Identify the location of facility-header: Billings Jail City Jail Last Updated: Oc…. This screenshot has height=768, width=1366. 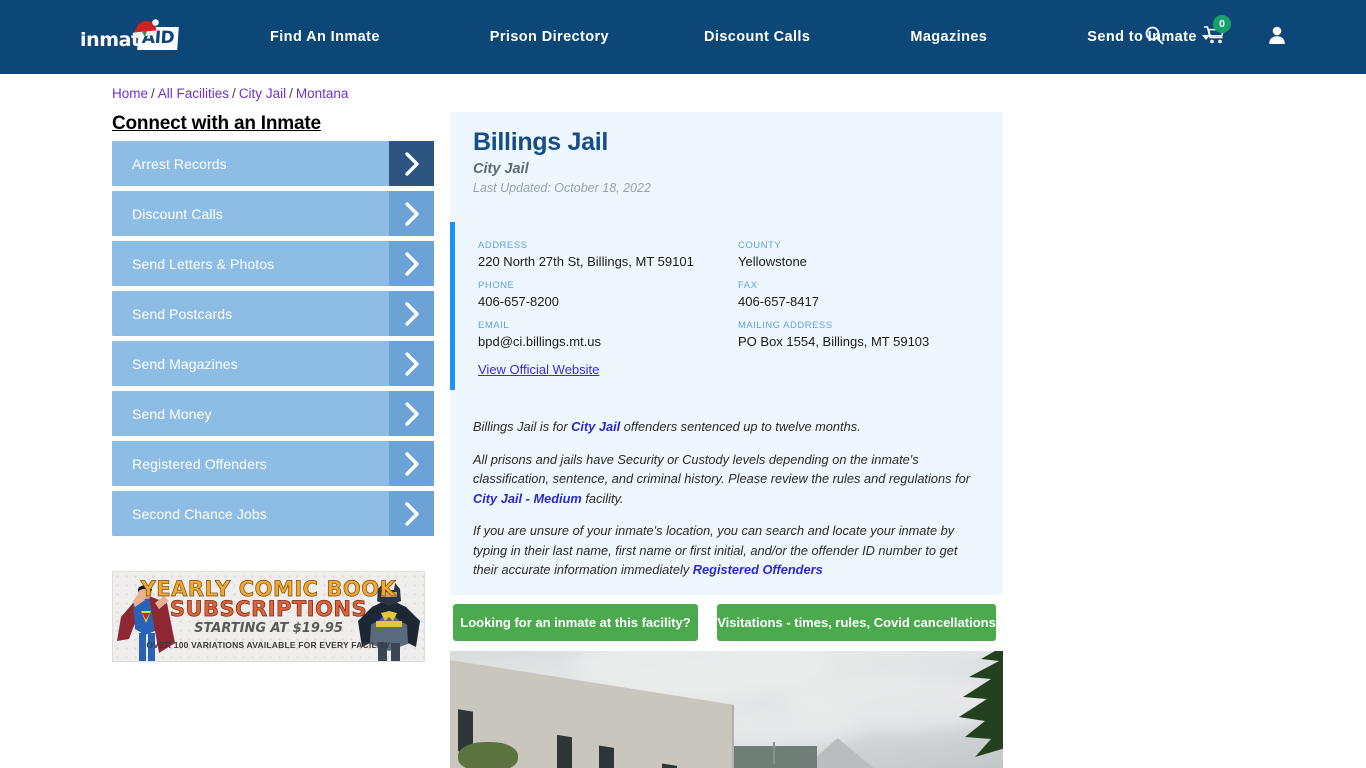
(726, 153).